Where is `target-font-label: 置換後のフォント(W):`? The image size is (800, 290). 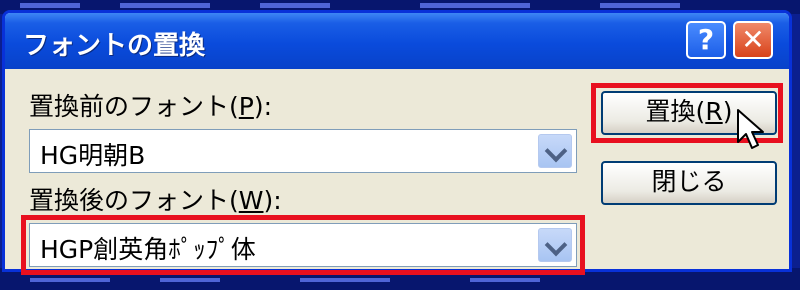 target-font-label: 置換後のフォント(W): is located at coordinates (155, 199).